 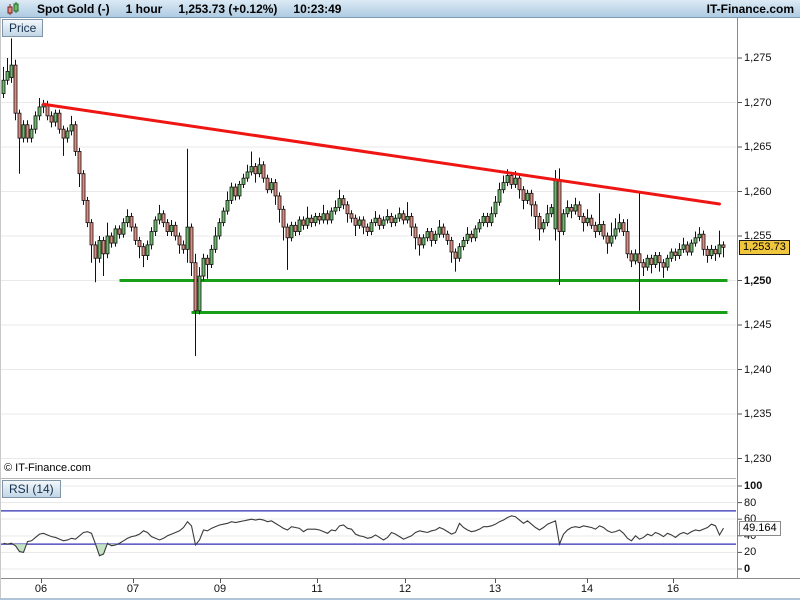 I want to click on tab-rsi: RSI (14), so click(x=31, y=489).